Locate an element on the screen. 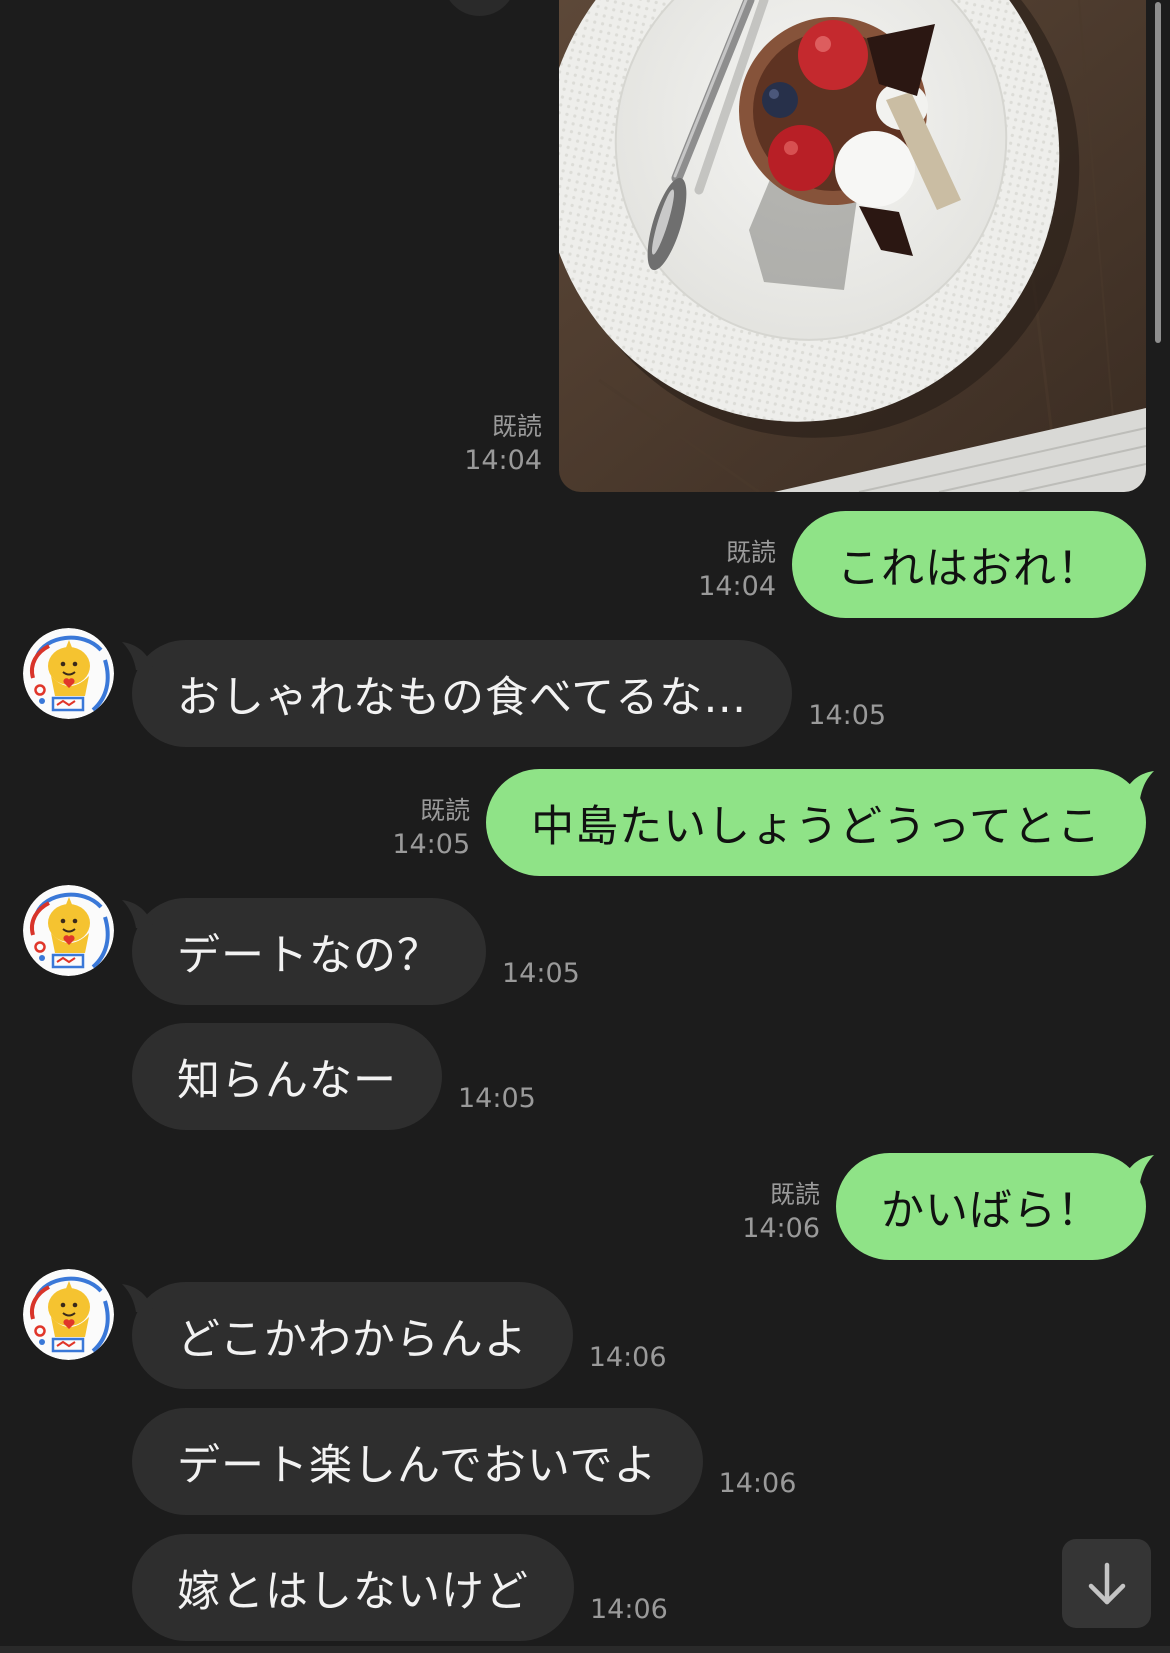  message-text: 知らんなー is located at coordinates (287, 1080).